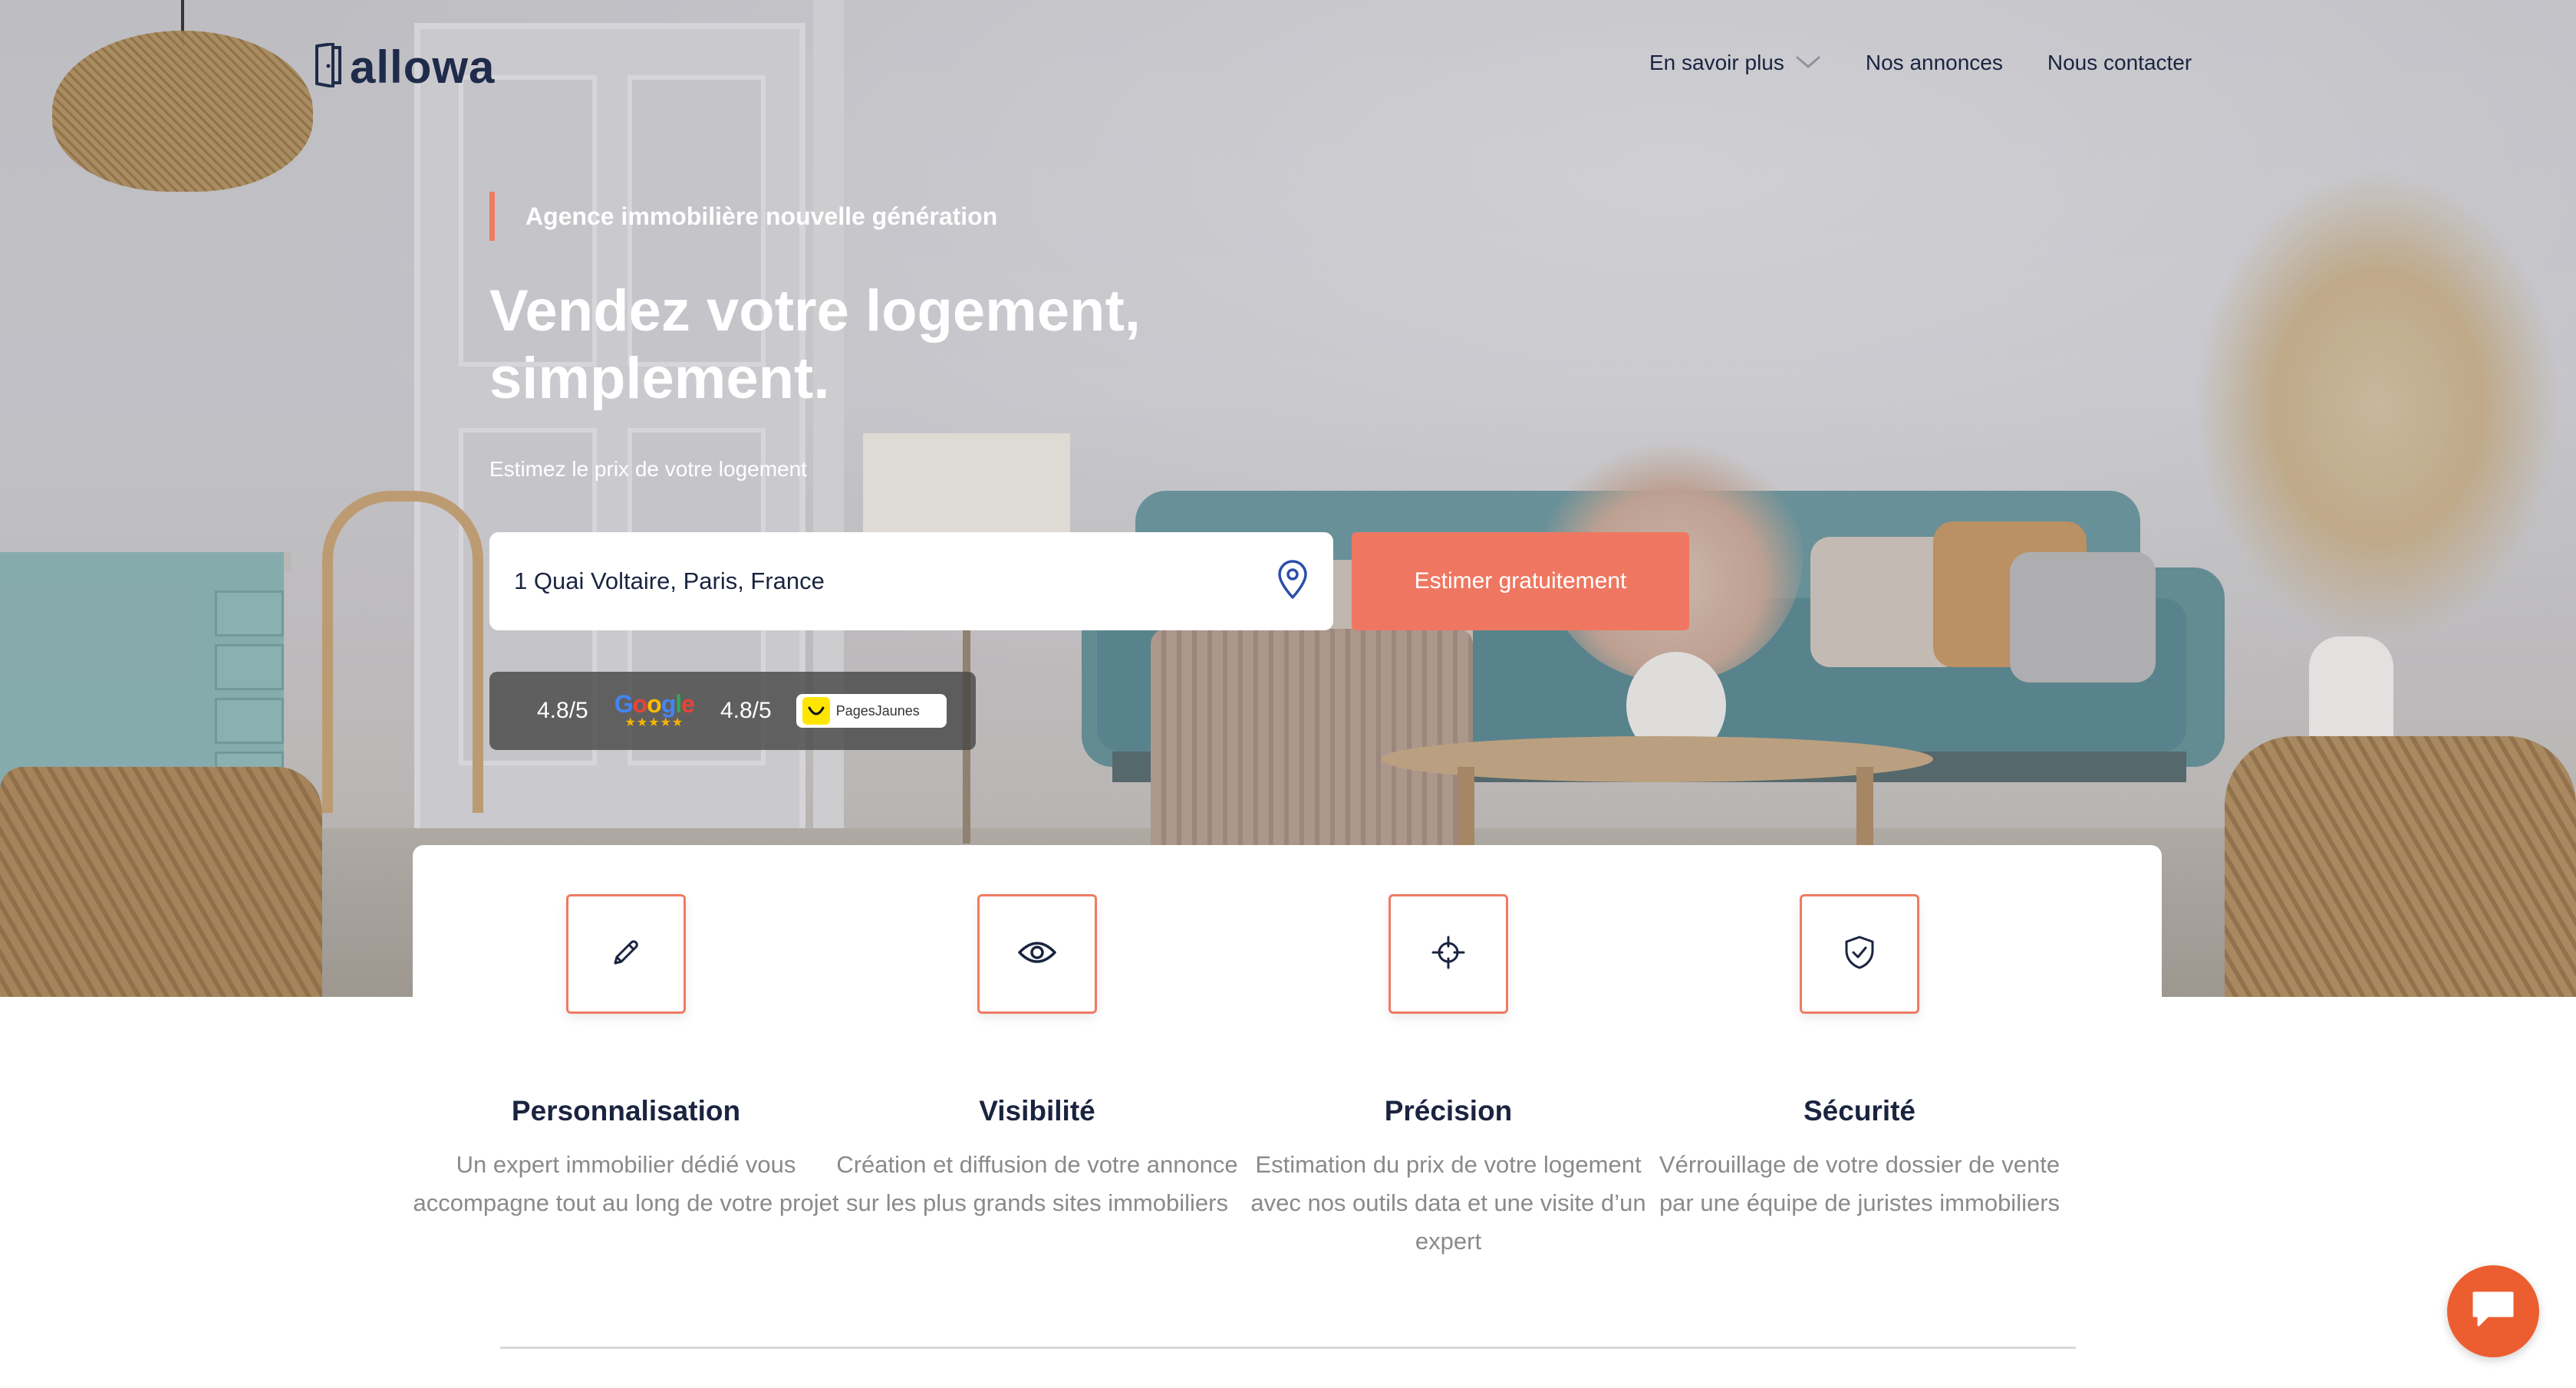 This screenshot has height=1388, width=2576. I want to click on nav-label: Nous contacter, so click(2119, 62).